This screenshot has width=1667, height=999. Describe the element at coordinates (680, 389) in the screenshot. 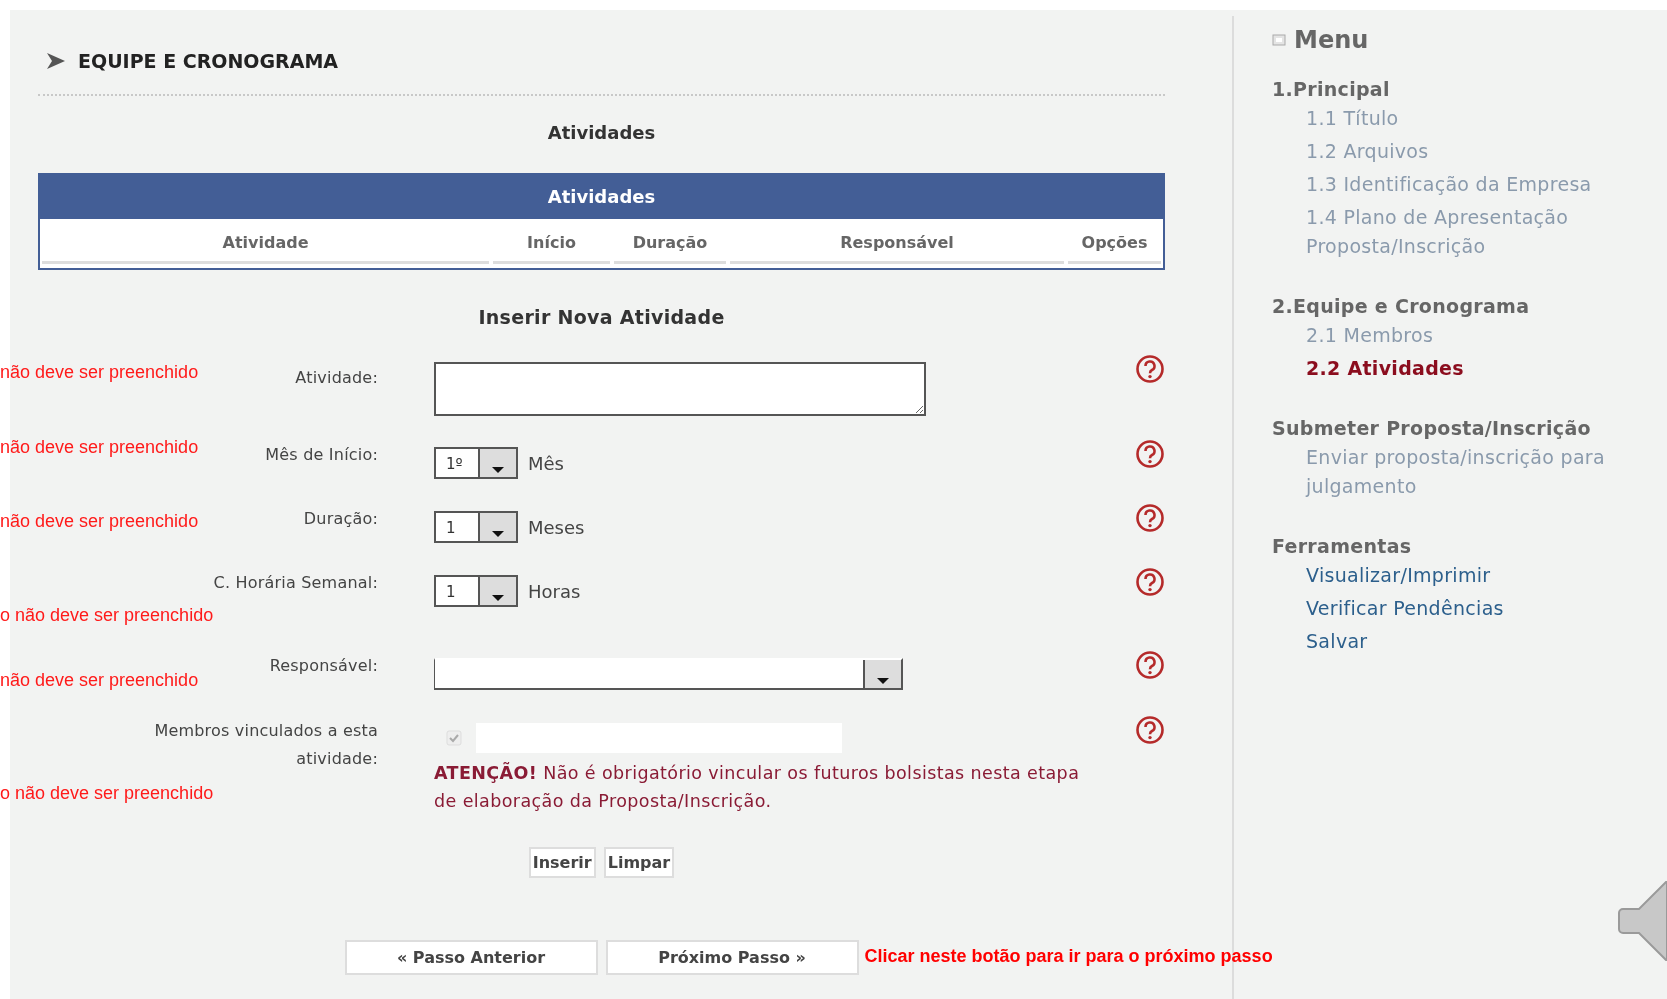

I see `activity-input` at that location.